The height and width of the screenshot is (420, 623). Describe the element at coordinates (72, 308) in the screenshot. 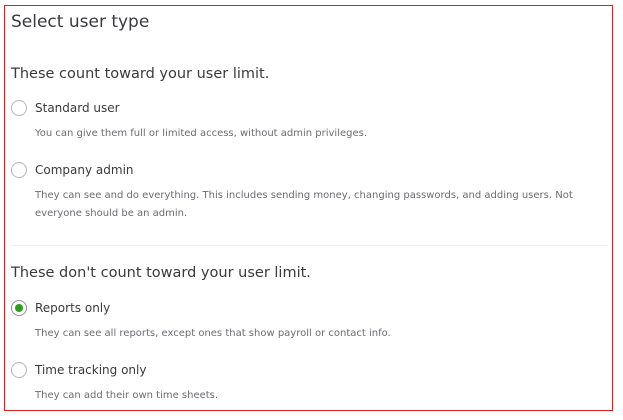

I see `reports-only-label: Reports only` at that location.